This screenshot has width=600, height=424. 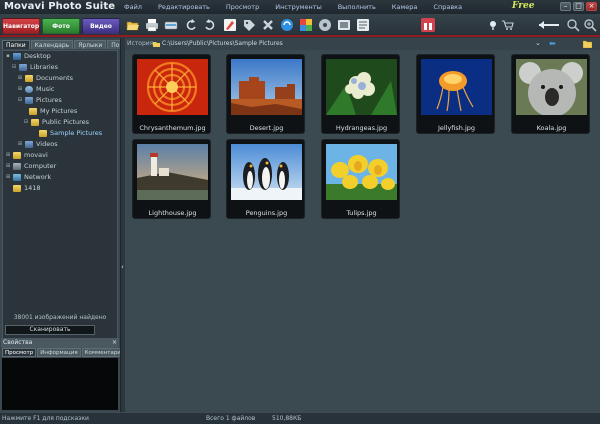 What do you see at coordinates (551, 87) in the screenshot?
I see `photo-koala` at bounding box center [551, 87].